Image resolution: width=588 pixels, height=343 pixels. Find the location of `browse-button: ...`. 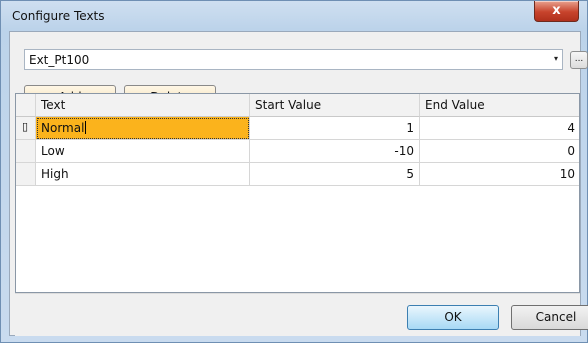

browse-button: ... is located at coordinates (579, 60).